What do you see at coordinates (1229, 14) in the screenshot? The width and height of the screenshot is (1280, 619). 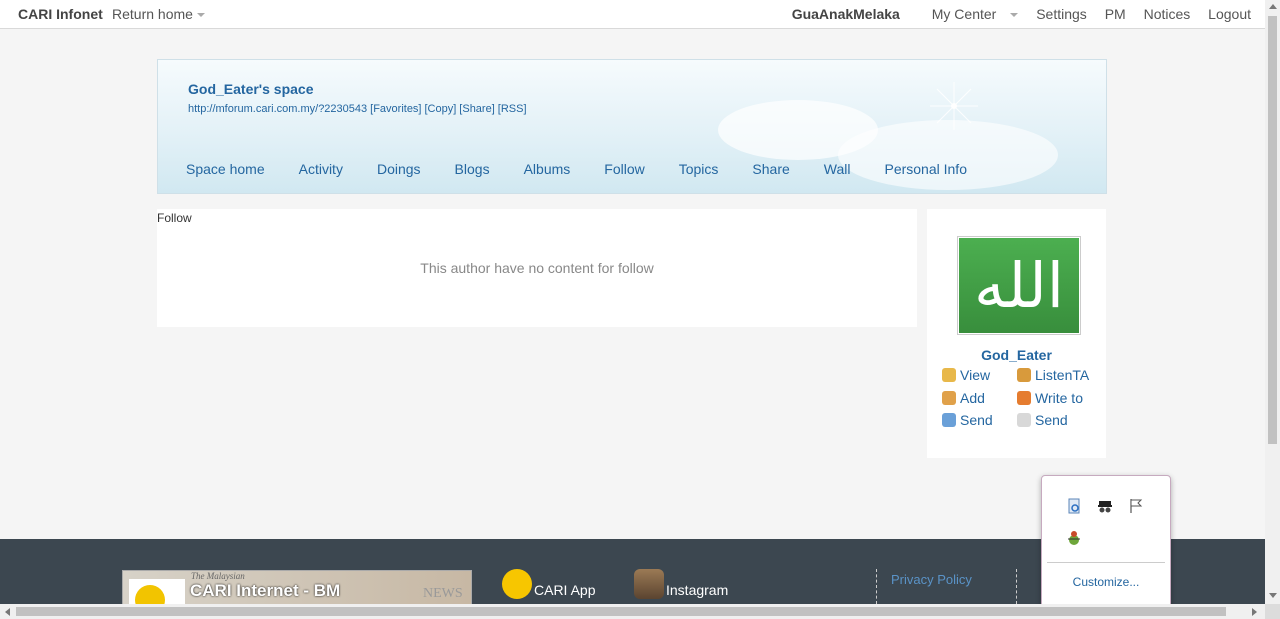 I see `logout-link: Logout` at bounding box center [1229, 14].